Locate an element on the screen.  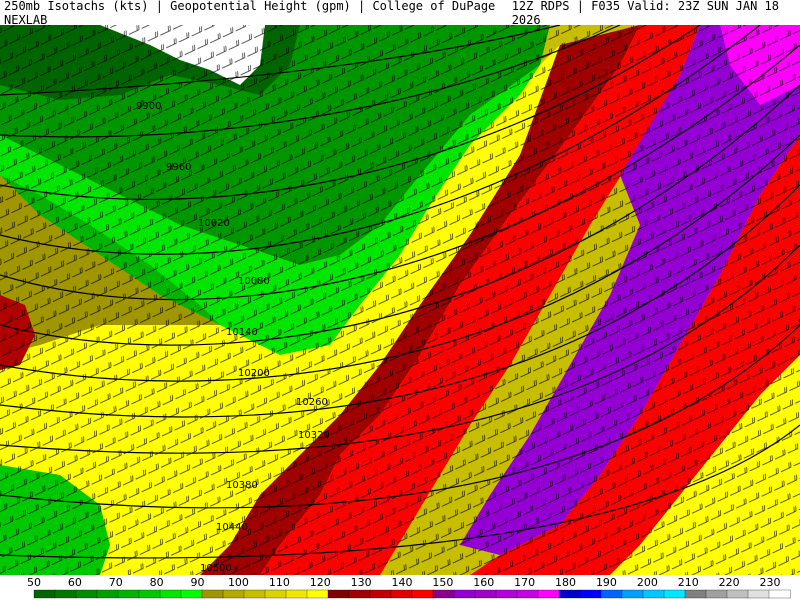
colorbar-label: 110 is located at coordinates (279, 582).